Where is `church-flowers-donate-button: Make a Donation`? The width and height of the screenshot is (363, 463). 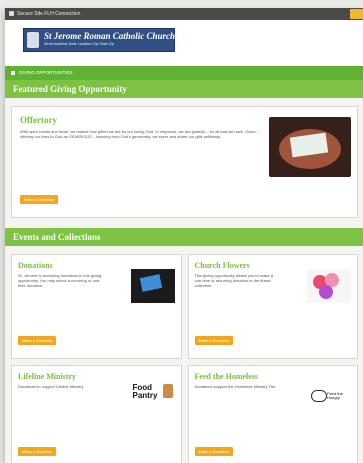
church-flowers-donate-button: Make a Donation is located at coordinates (213, 340).